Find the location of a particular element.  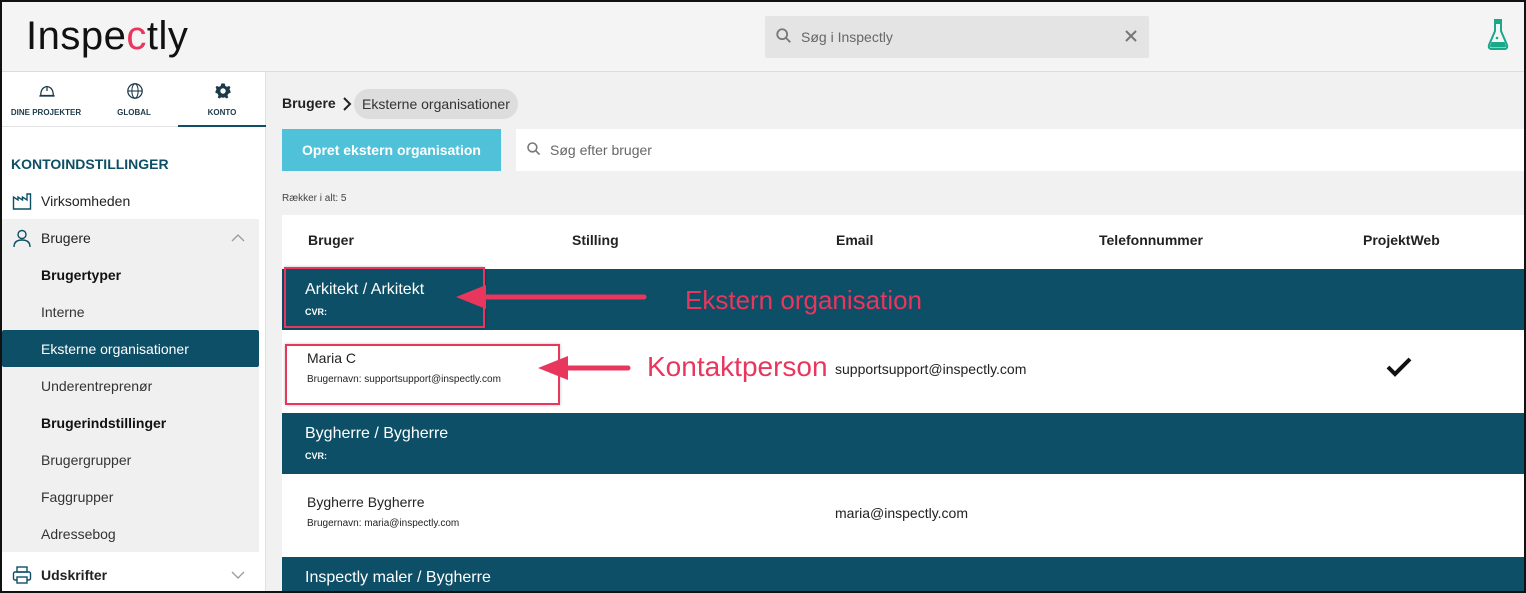

checkmark-icon is located at coordinates (1399, 367).